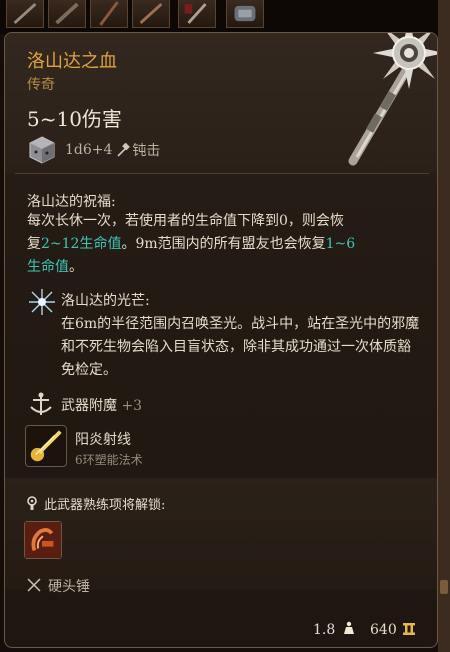 The width and height of the screenshot is (450, 652). Describe the element at coordinates (225, 17) in the screenshot. I see `inventory-strip` at that location.